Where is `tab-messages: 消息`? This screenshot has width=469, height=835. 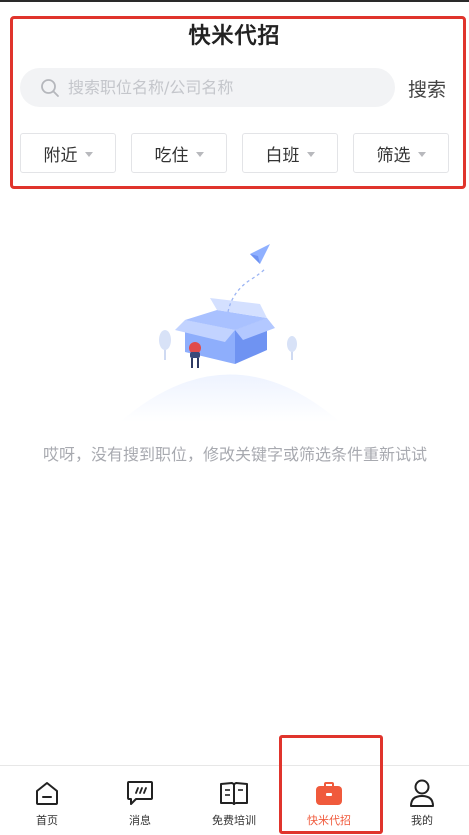 tab-messages: 消息 is located at coordinates (140, 800).